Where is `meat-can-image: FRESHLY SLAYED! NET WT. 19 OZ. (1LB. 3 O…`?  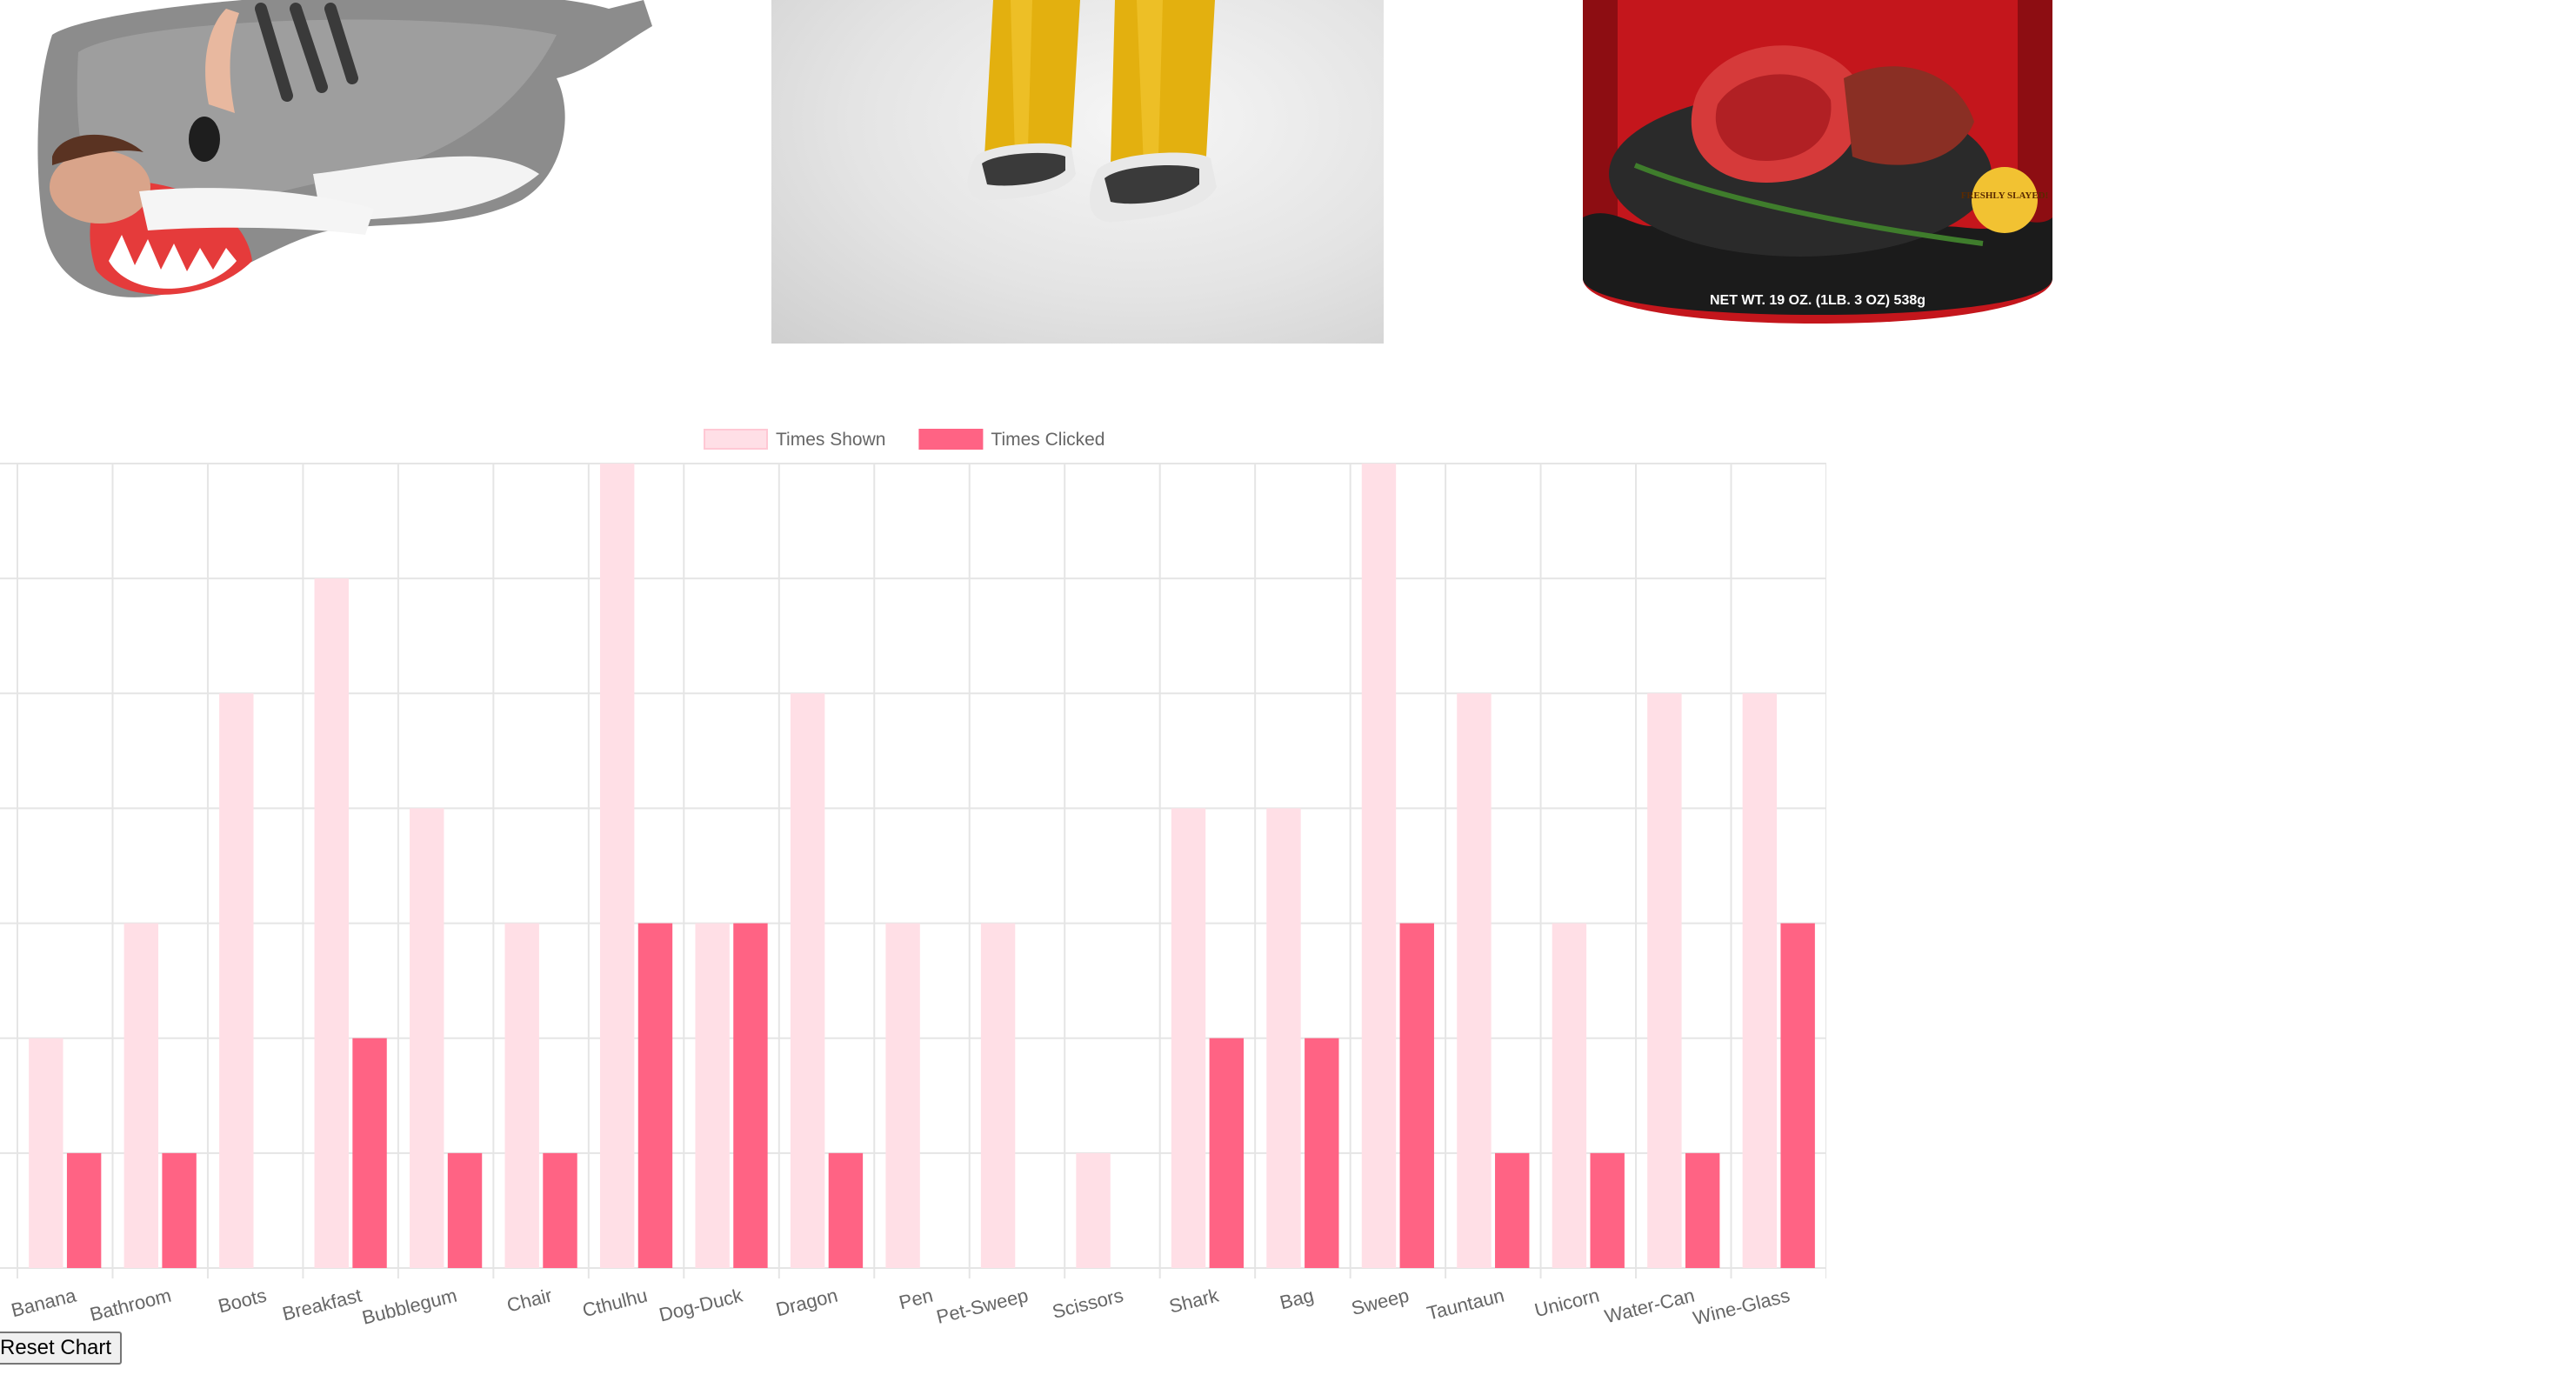 meat-can-image: FRESHLY SLAYED! NET WT. 19 OZ. (1LB. 3 O… is located at coordinates (1817, 165).